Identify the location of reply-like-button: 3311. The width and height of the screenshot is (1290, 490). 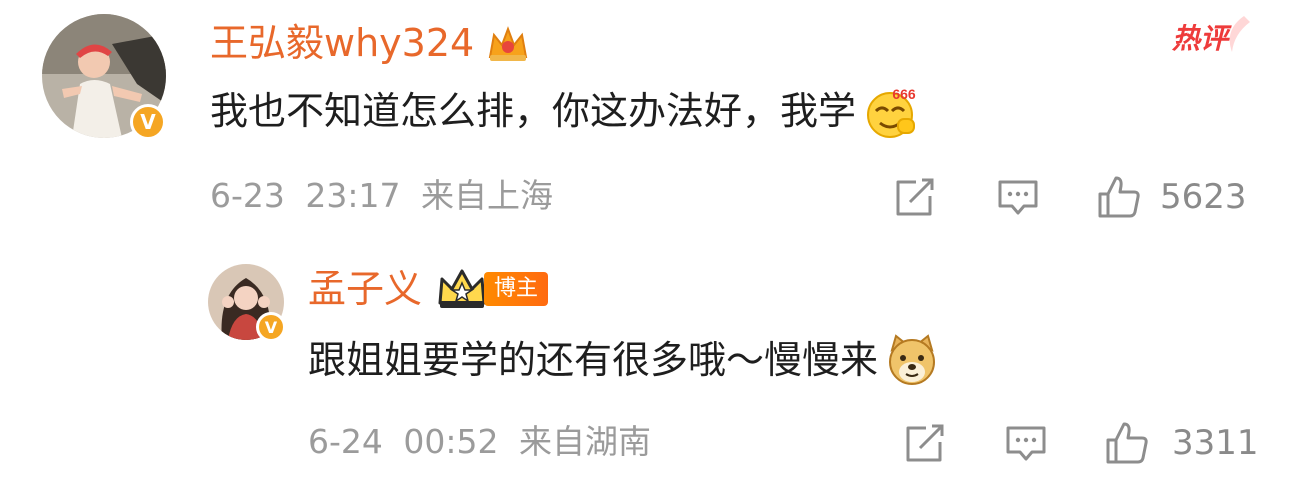
(1181, 443).